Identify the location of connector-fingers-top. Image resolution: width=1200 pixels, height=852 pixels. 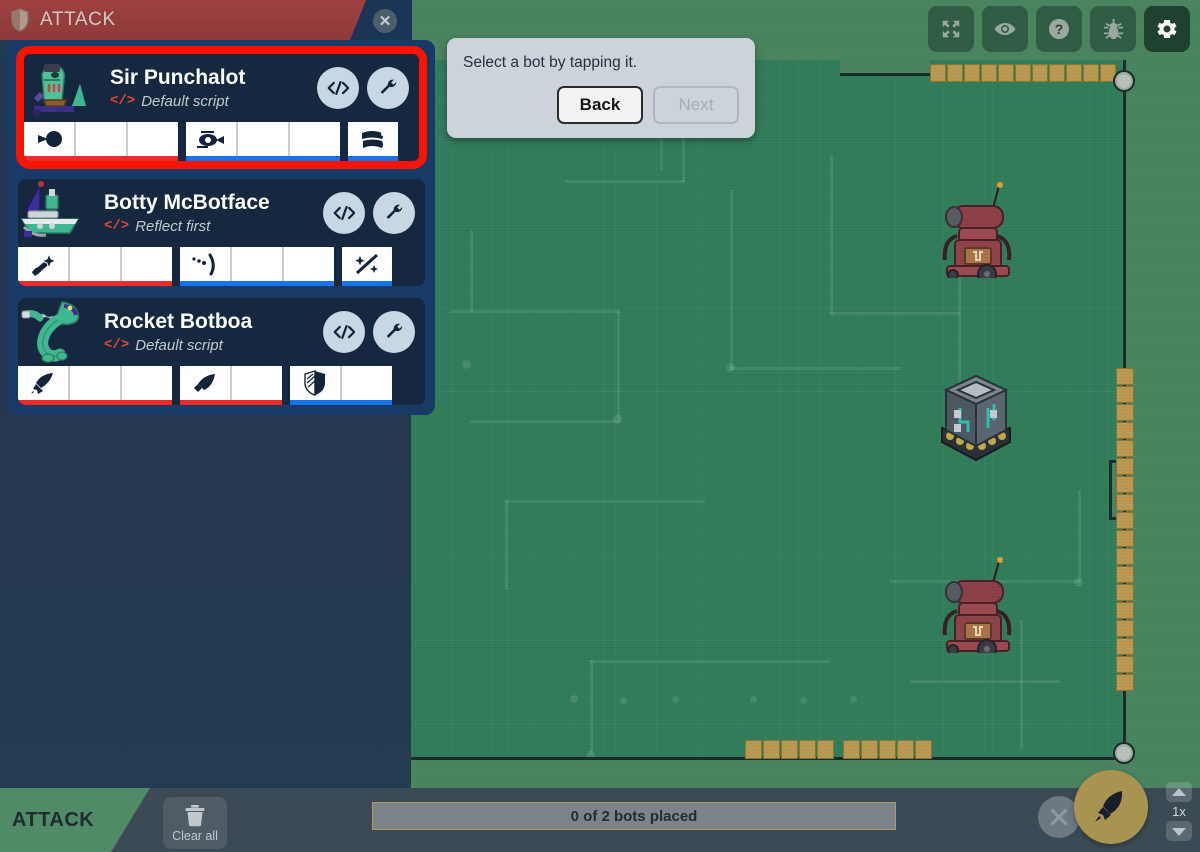
(1023, 73).